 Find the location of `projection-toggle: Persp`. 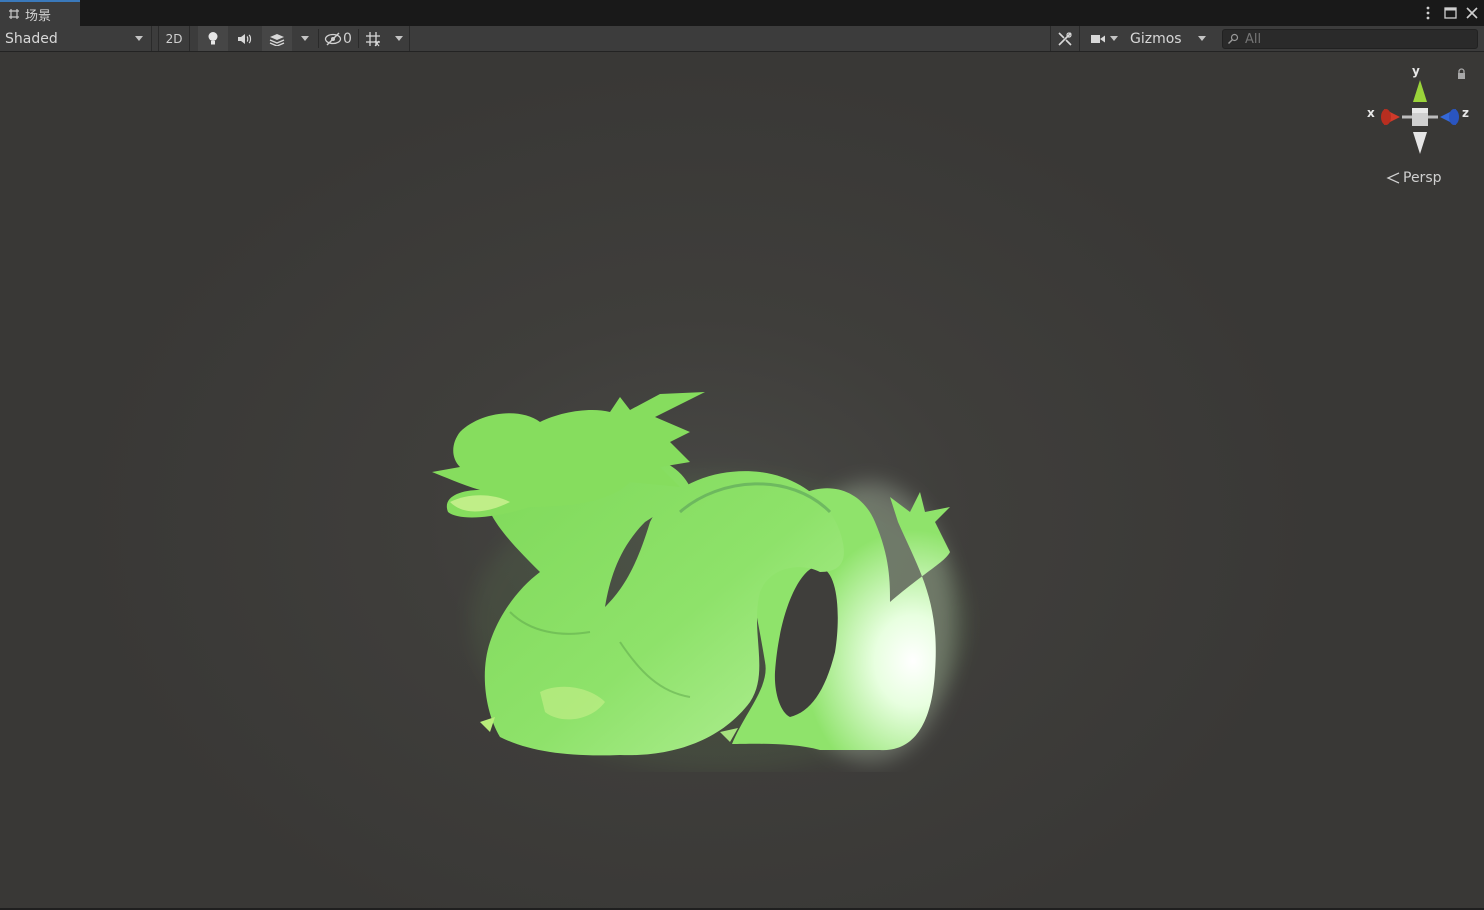

projection-toggle: Persp is located at coordinates (1414, 178).